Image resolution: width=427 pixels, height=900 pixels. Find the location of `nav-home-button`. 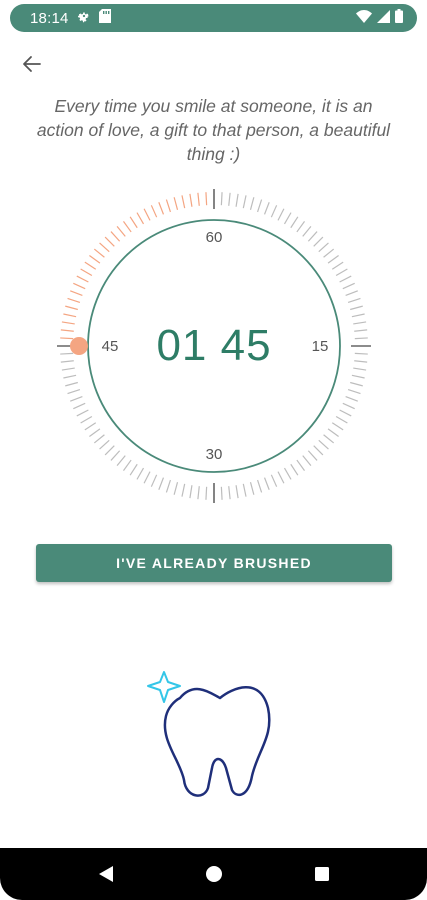

nav-home-button is located at coordinates (214, 874).